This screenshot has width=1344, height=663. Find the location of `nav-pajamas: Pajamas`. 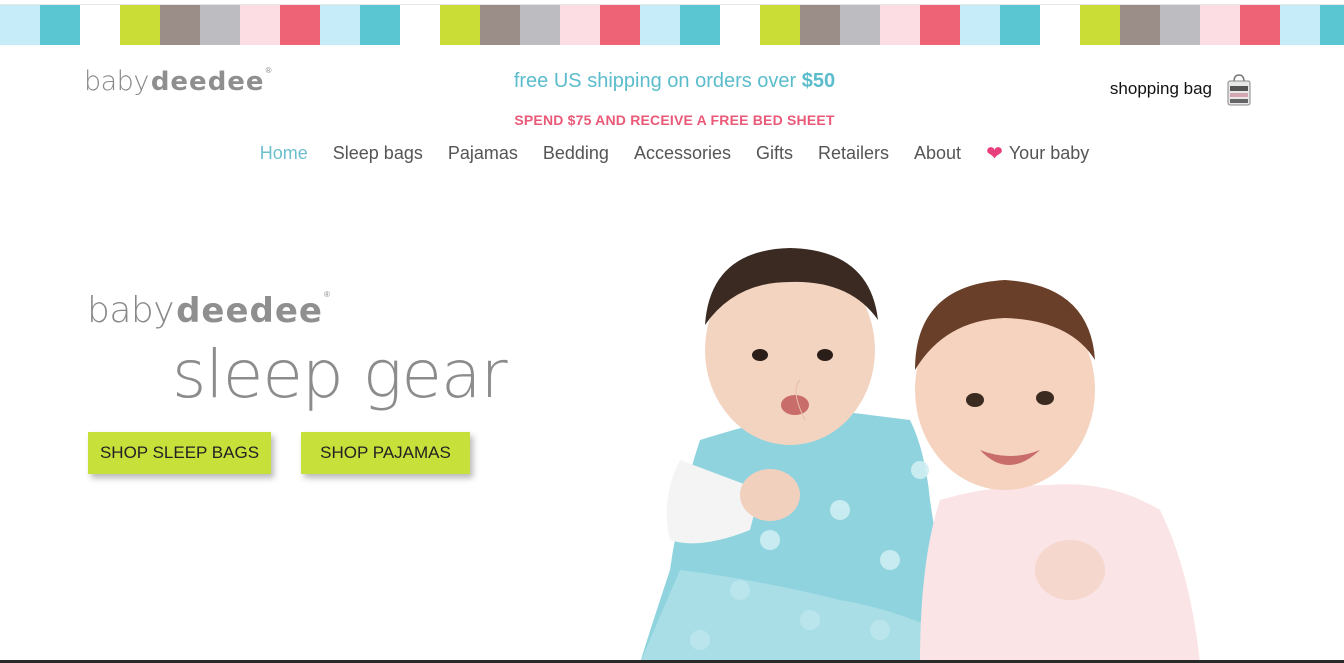

nav-pajamas: Pajamas is located at coordinates (483, 153).